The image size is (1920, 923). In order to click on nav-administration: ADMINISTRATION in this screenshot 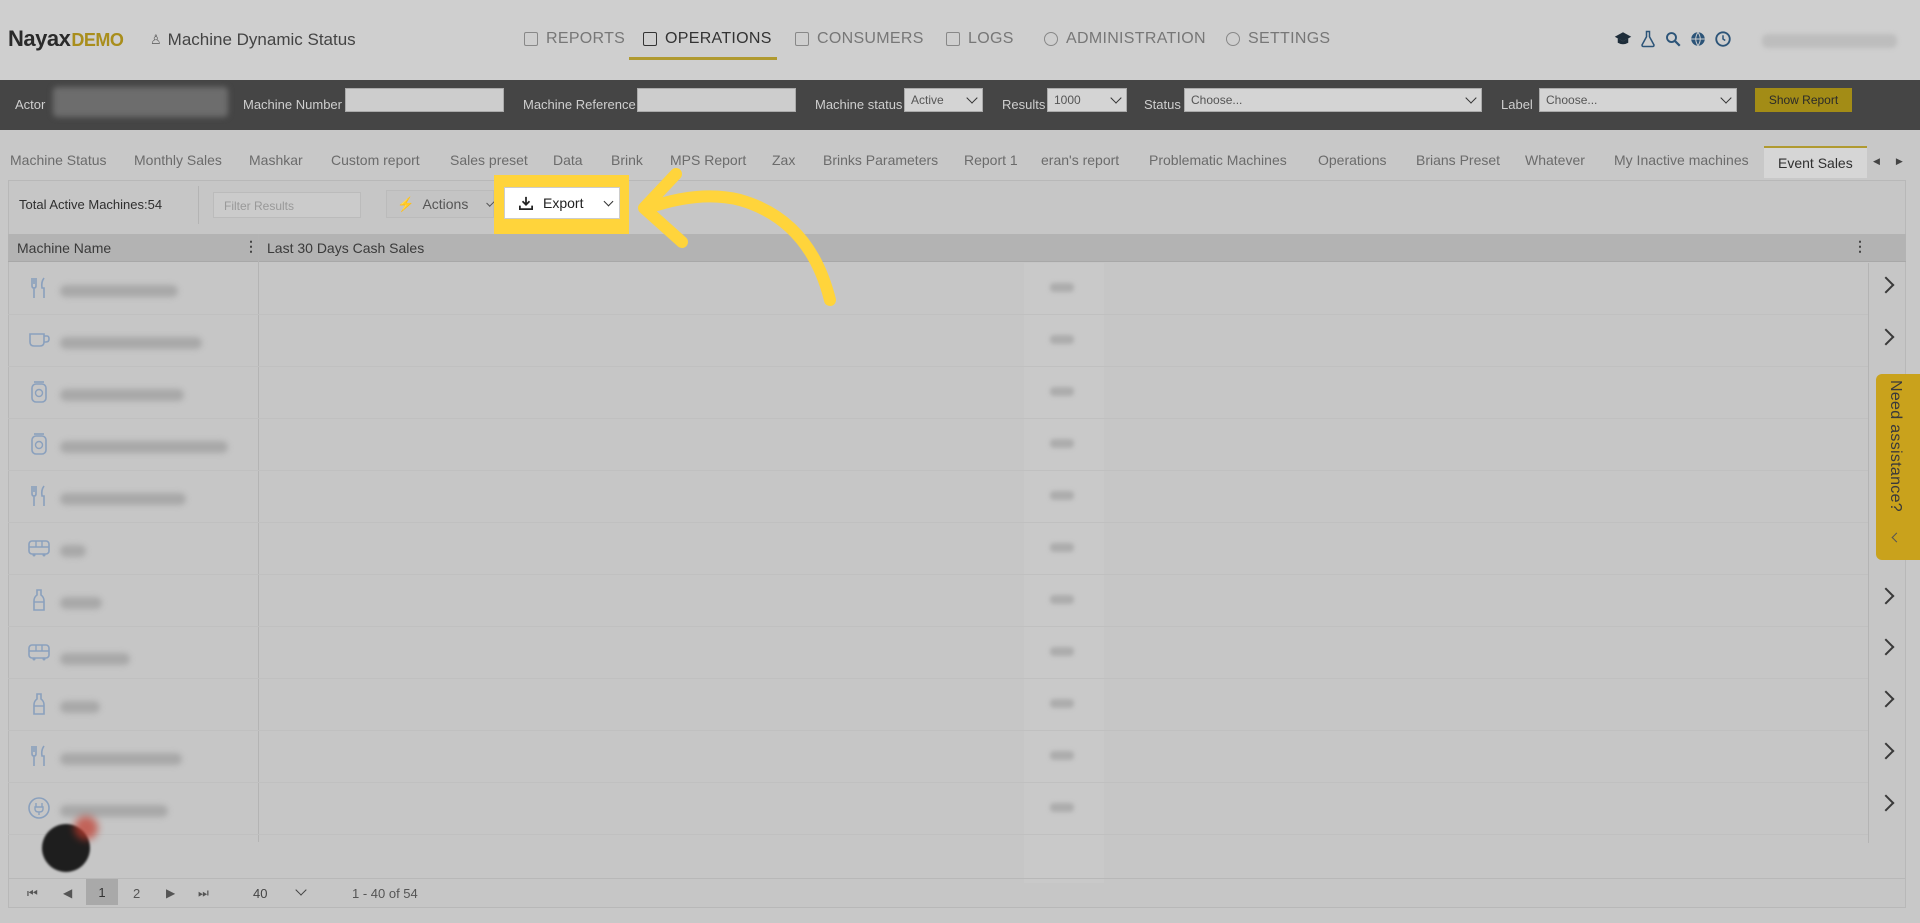, I will do `click(1125, 39)`.